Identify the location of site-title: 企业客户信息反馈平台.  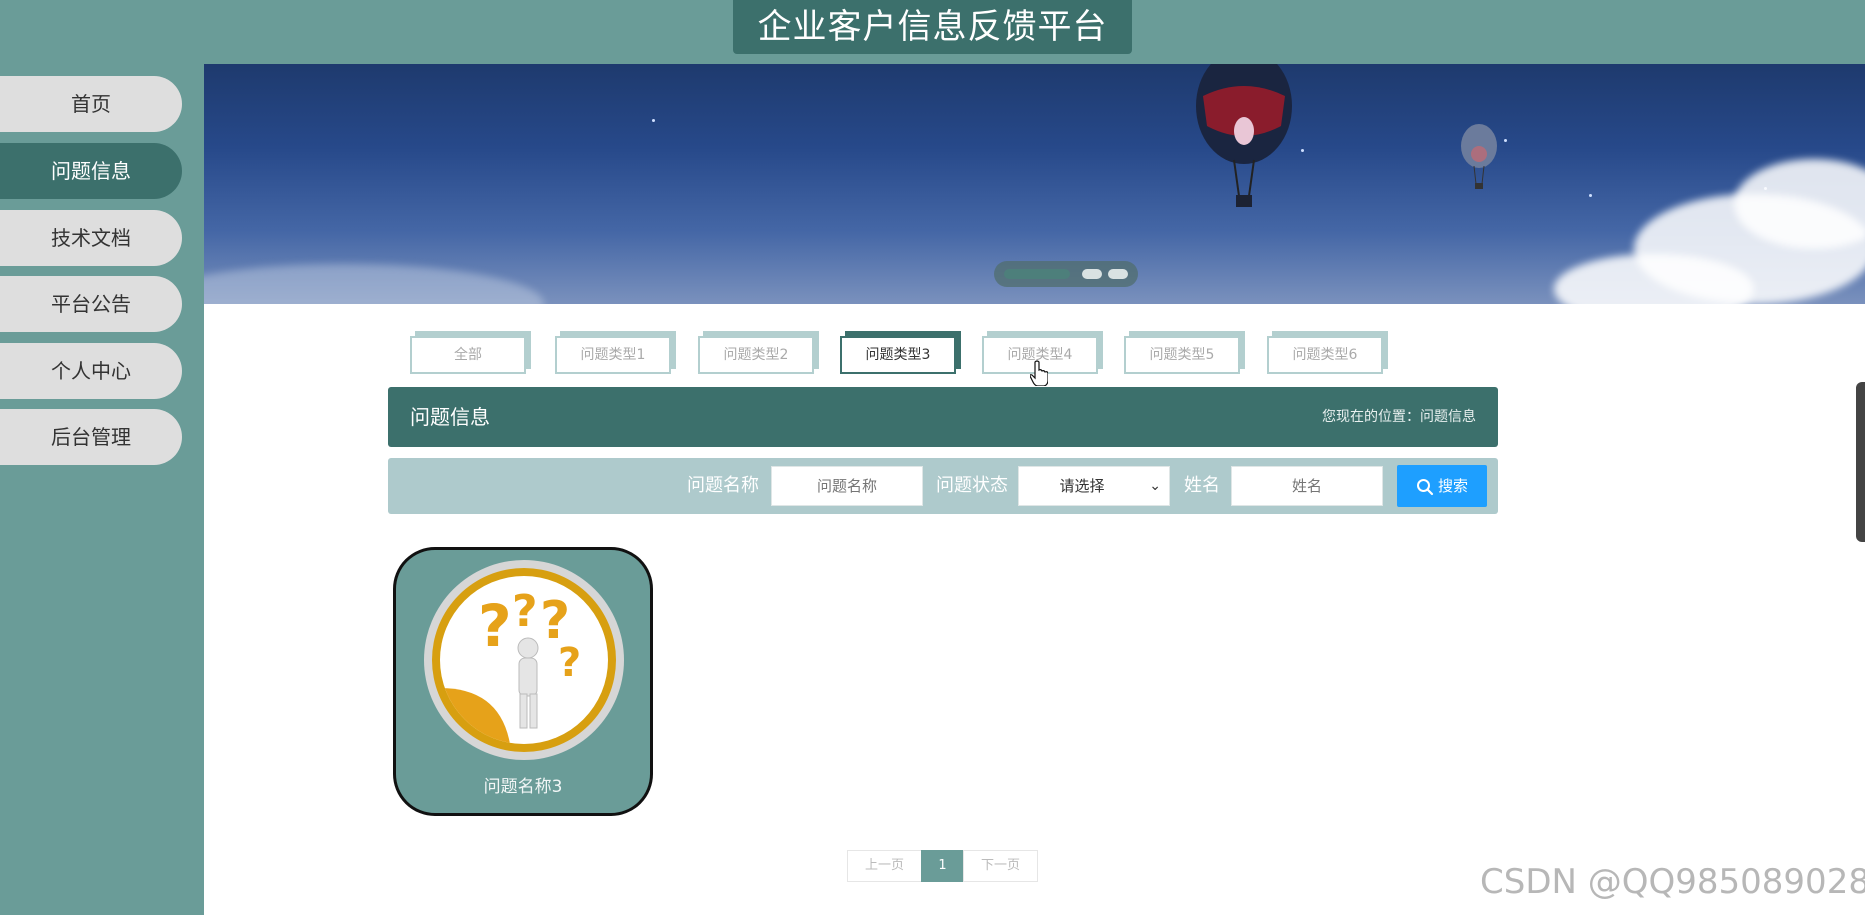
(932, 27).